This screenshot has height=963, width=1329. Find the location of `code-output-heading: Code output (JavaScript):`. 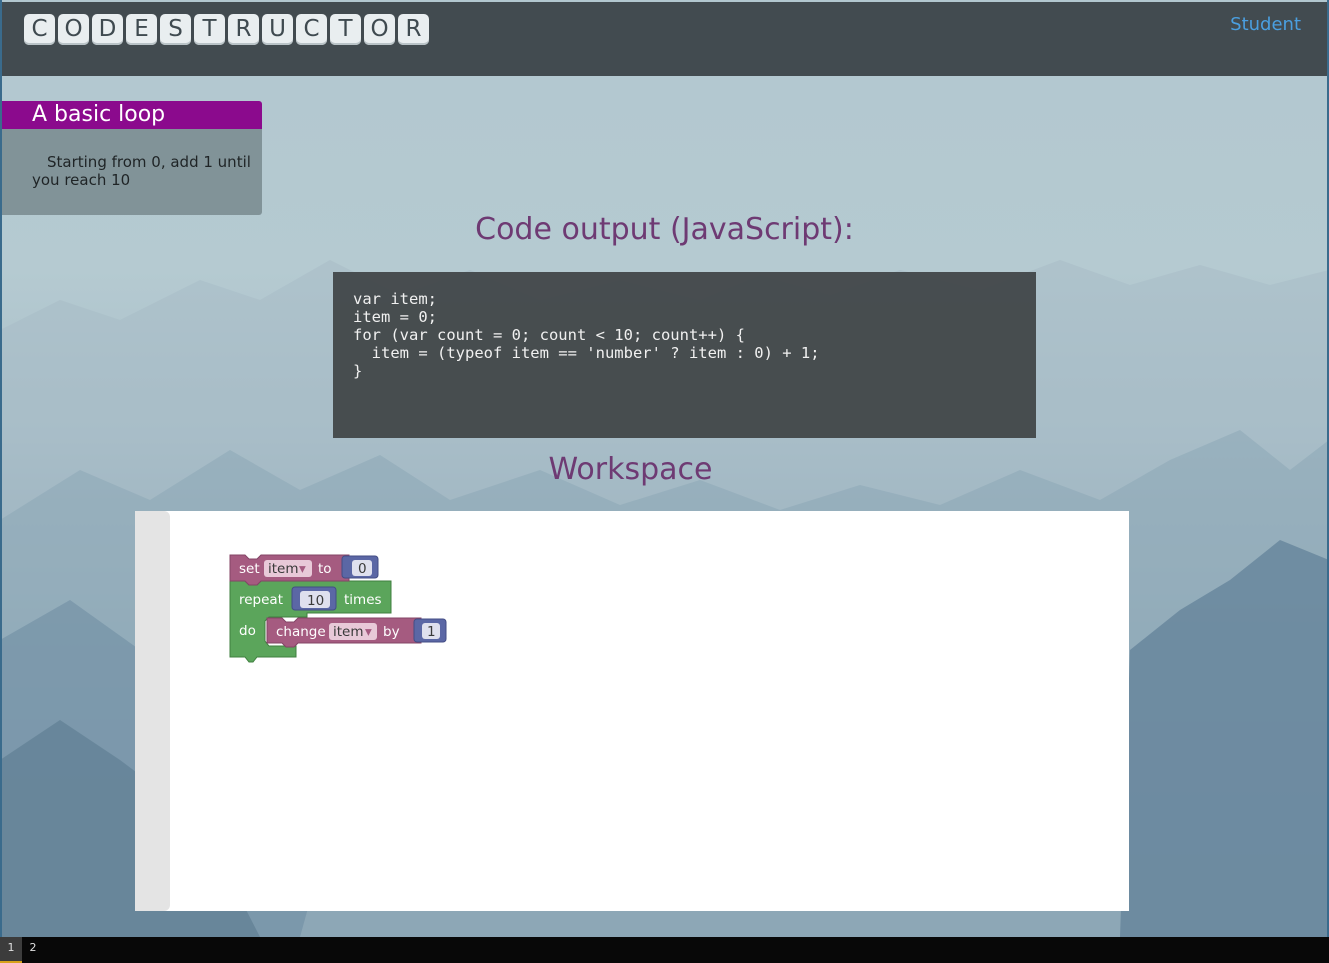

code-output-heading: Code output (JavaScript): is located at coordinates (664, 229).